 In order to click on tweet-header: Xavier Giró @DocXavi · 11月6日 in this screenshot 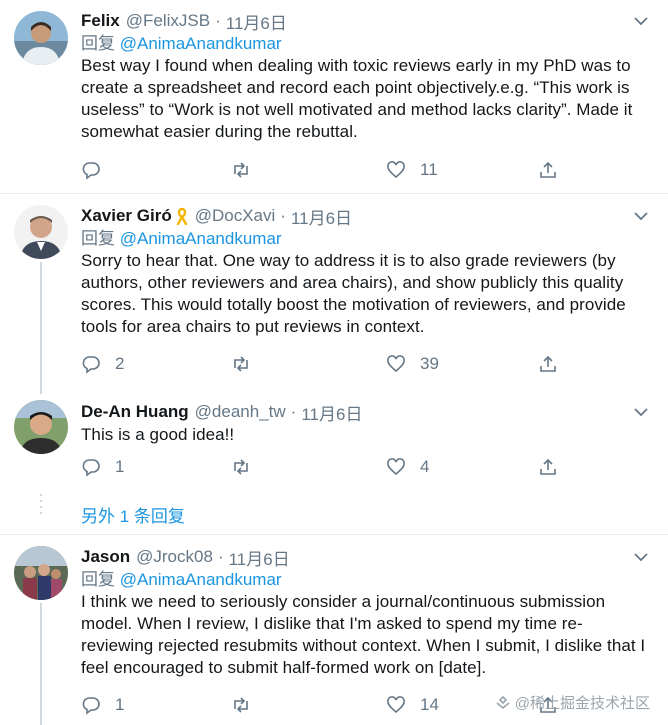, I will do `click(364, 216)`.